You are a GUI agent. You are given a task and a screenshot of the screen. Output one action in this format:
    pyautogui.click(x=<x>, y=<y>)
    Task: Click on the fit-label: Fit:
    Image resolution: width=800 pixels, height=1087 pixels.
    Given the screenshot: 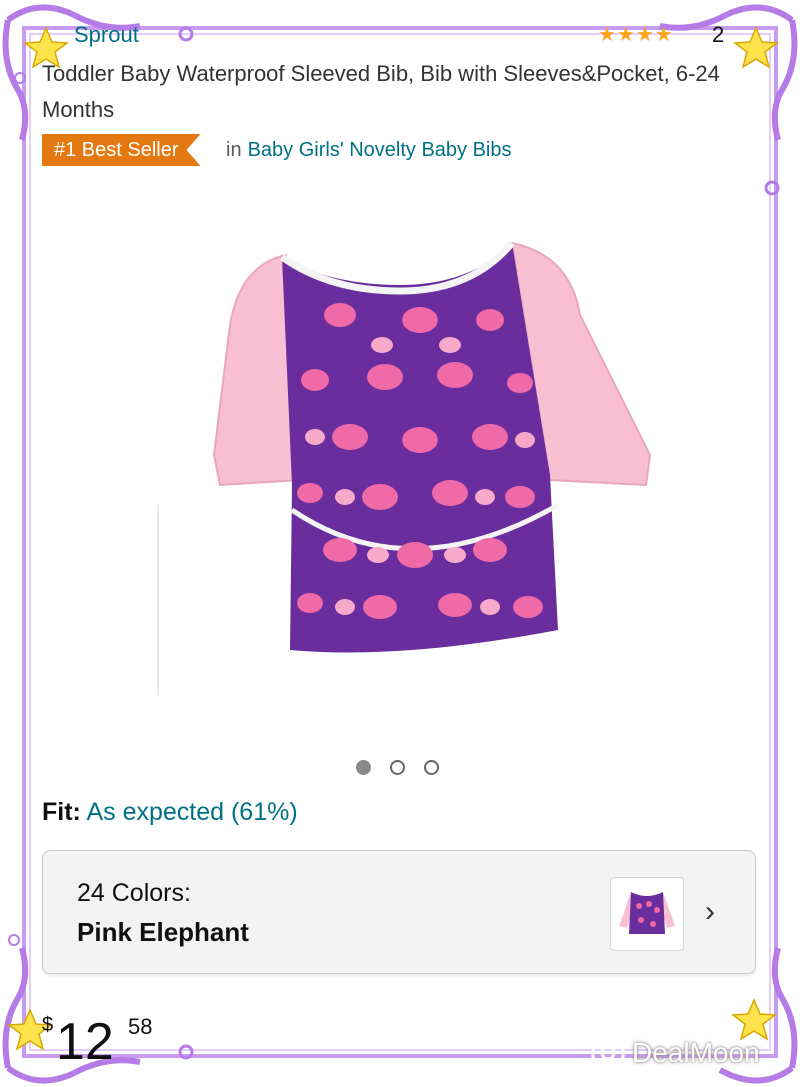 What is the action you would take?
    pyautogui.click(x=61, y=812)
    